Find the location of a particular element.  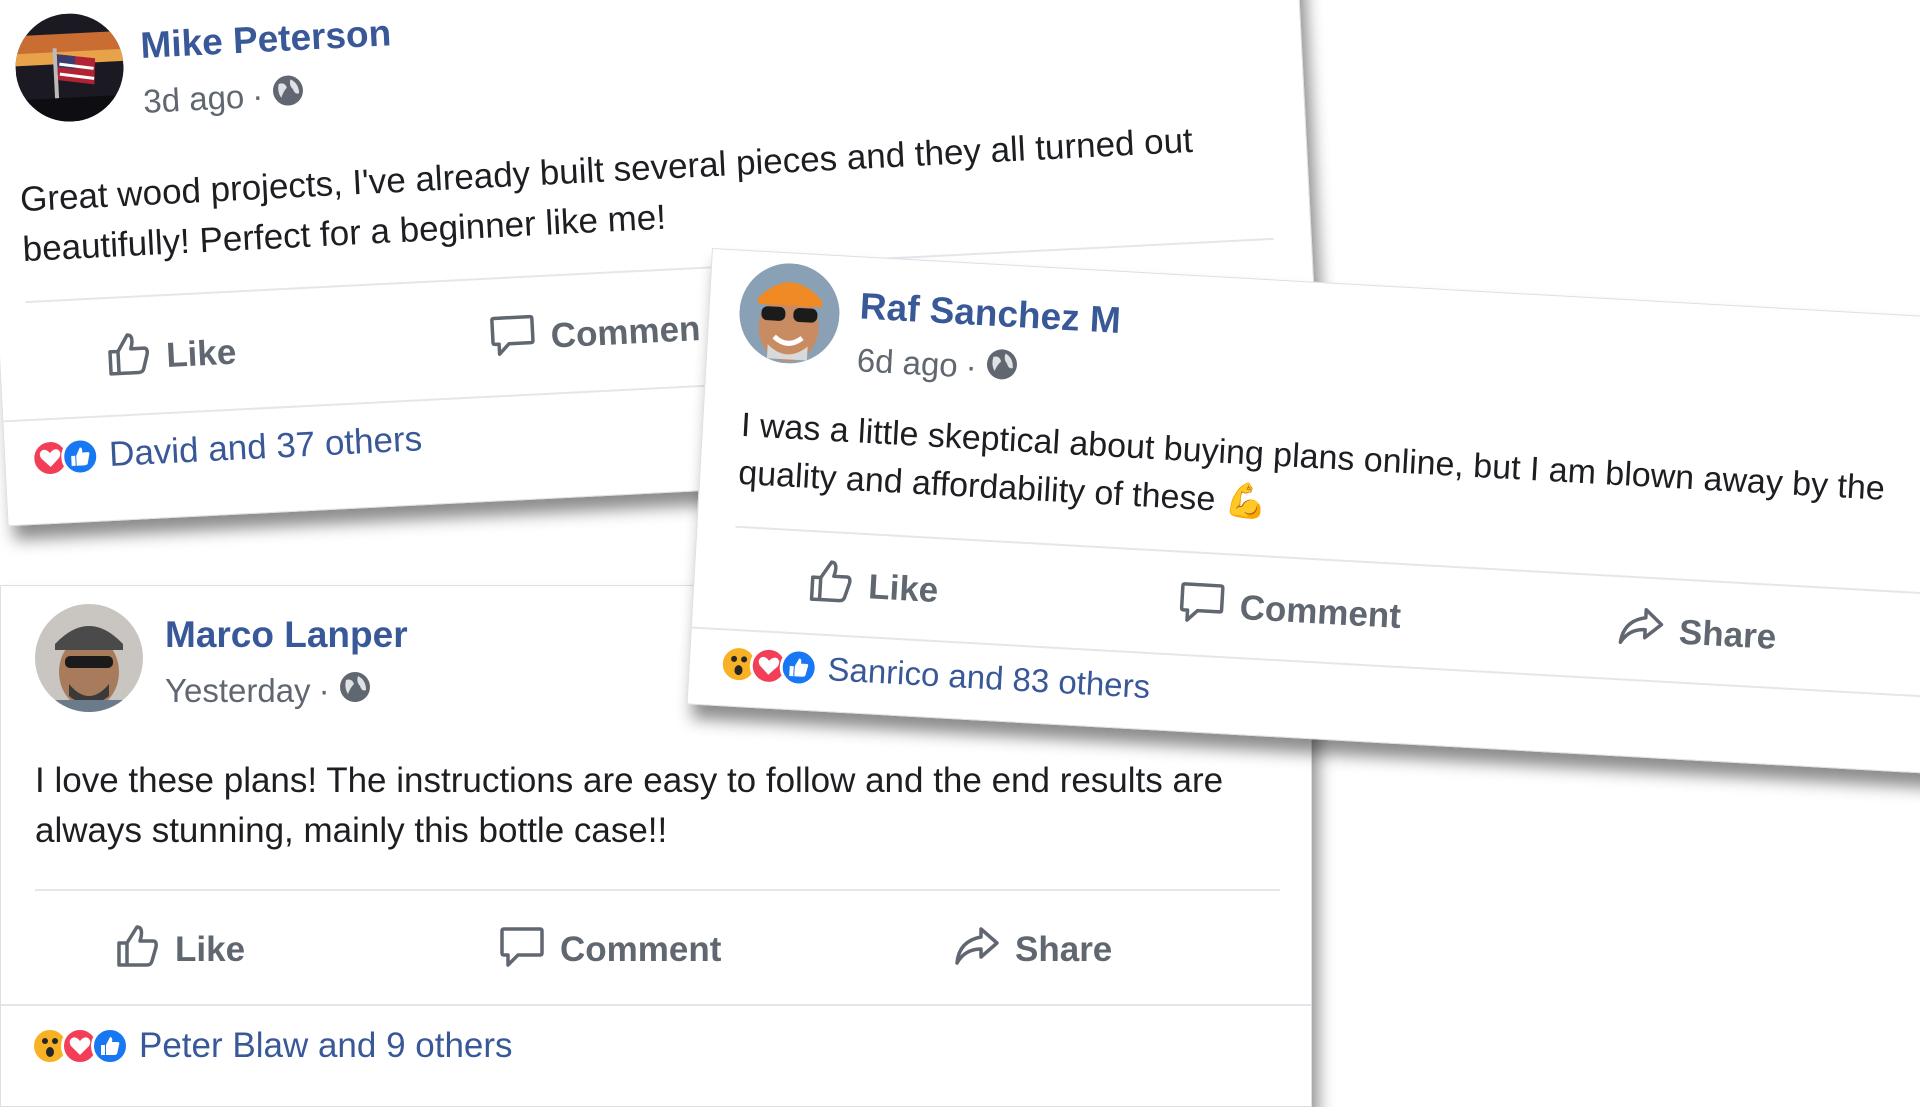

author-name: Mike Peterson is located at coordinates (265, 39).